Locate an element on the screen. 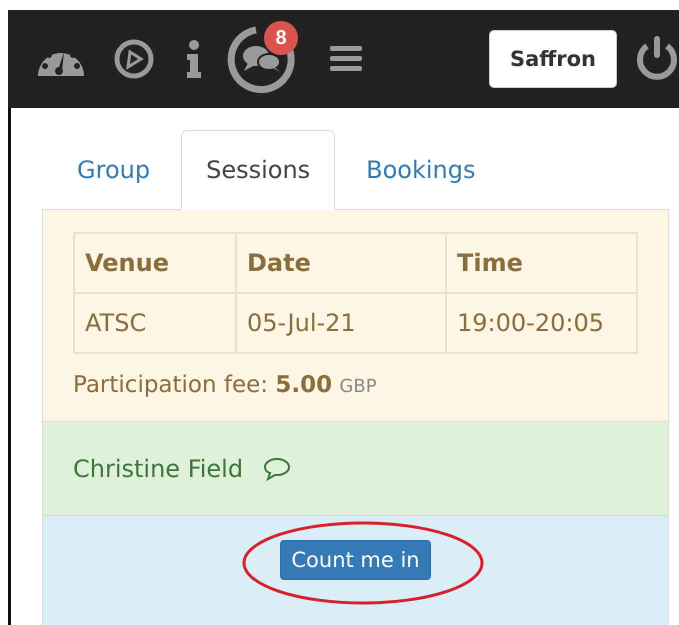 Image resolution: width=679 pixels, height=625 pixels. comment-icon is located at coordinates (277, 468).